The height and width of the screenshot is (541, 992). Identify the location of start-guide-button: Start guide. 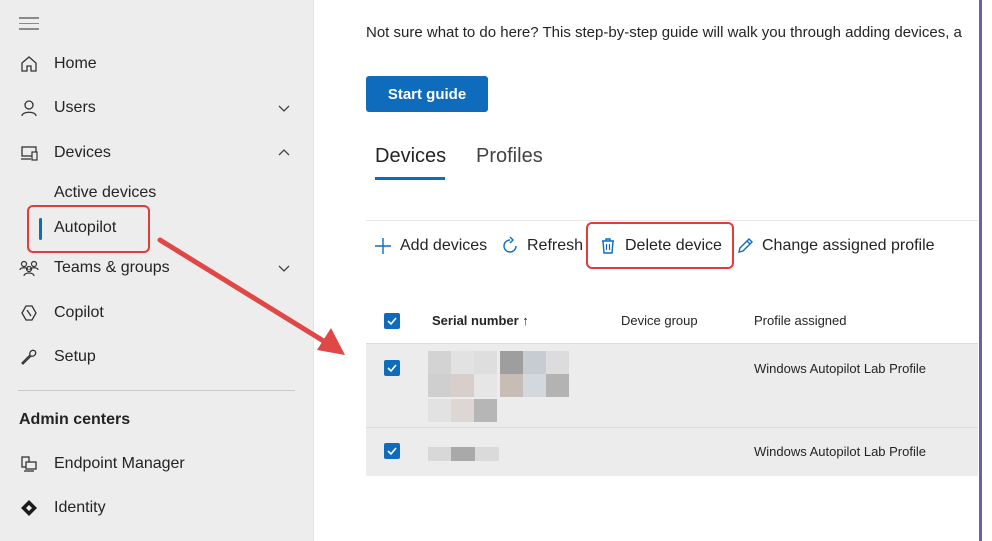
(427, 94).